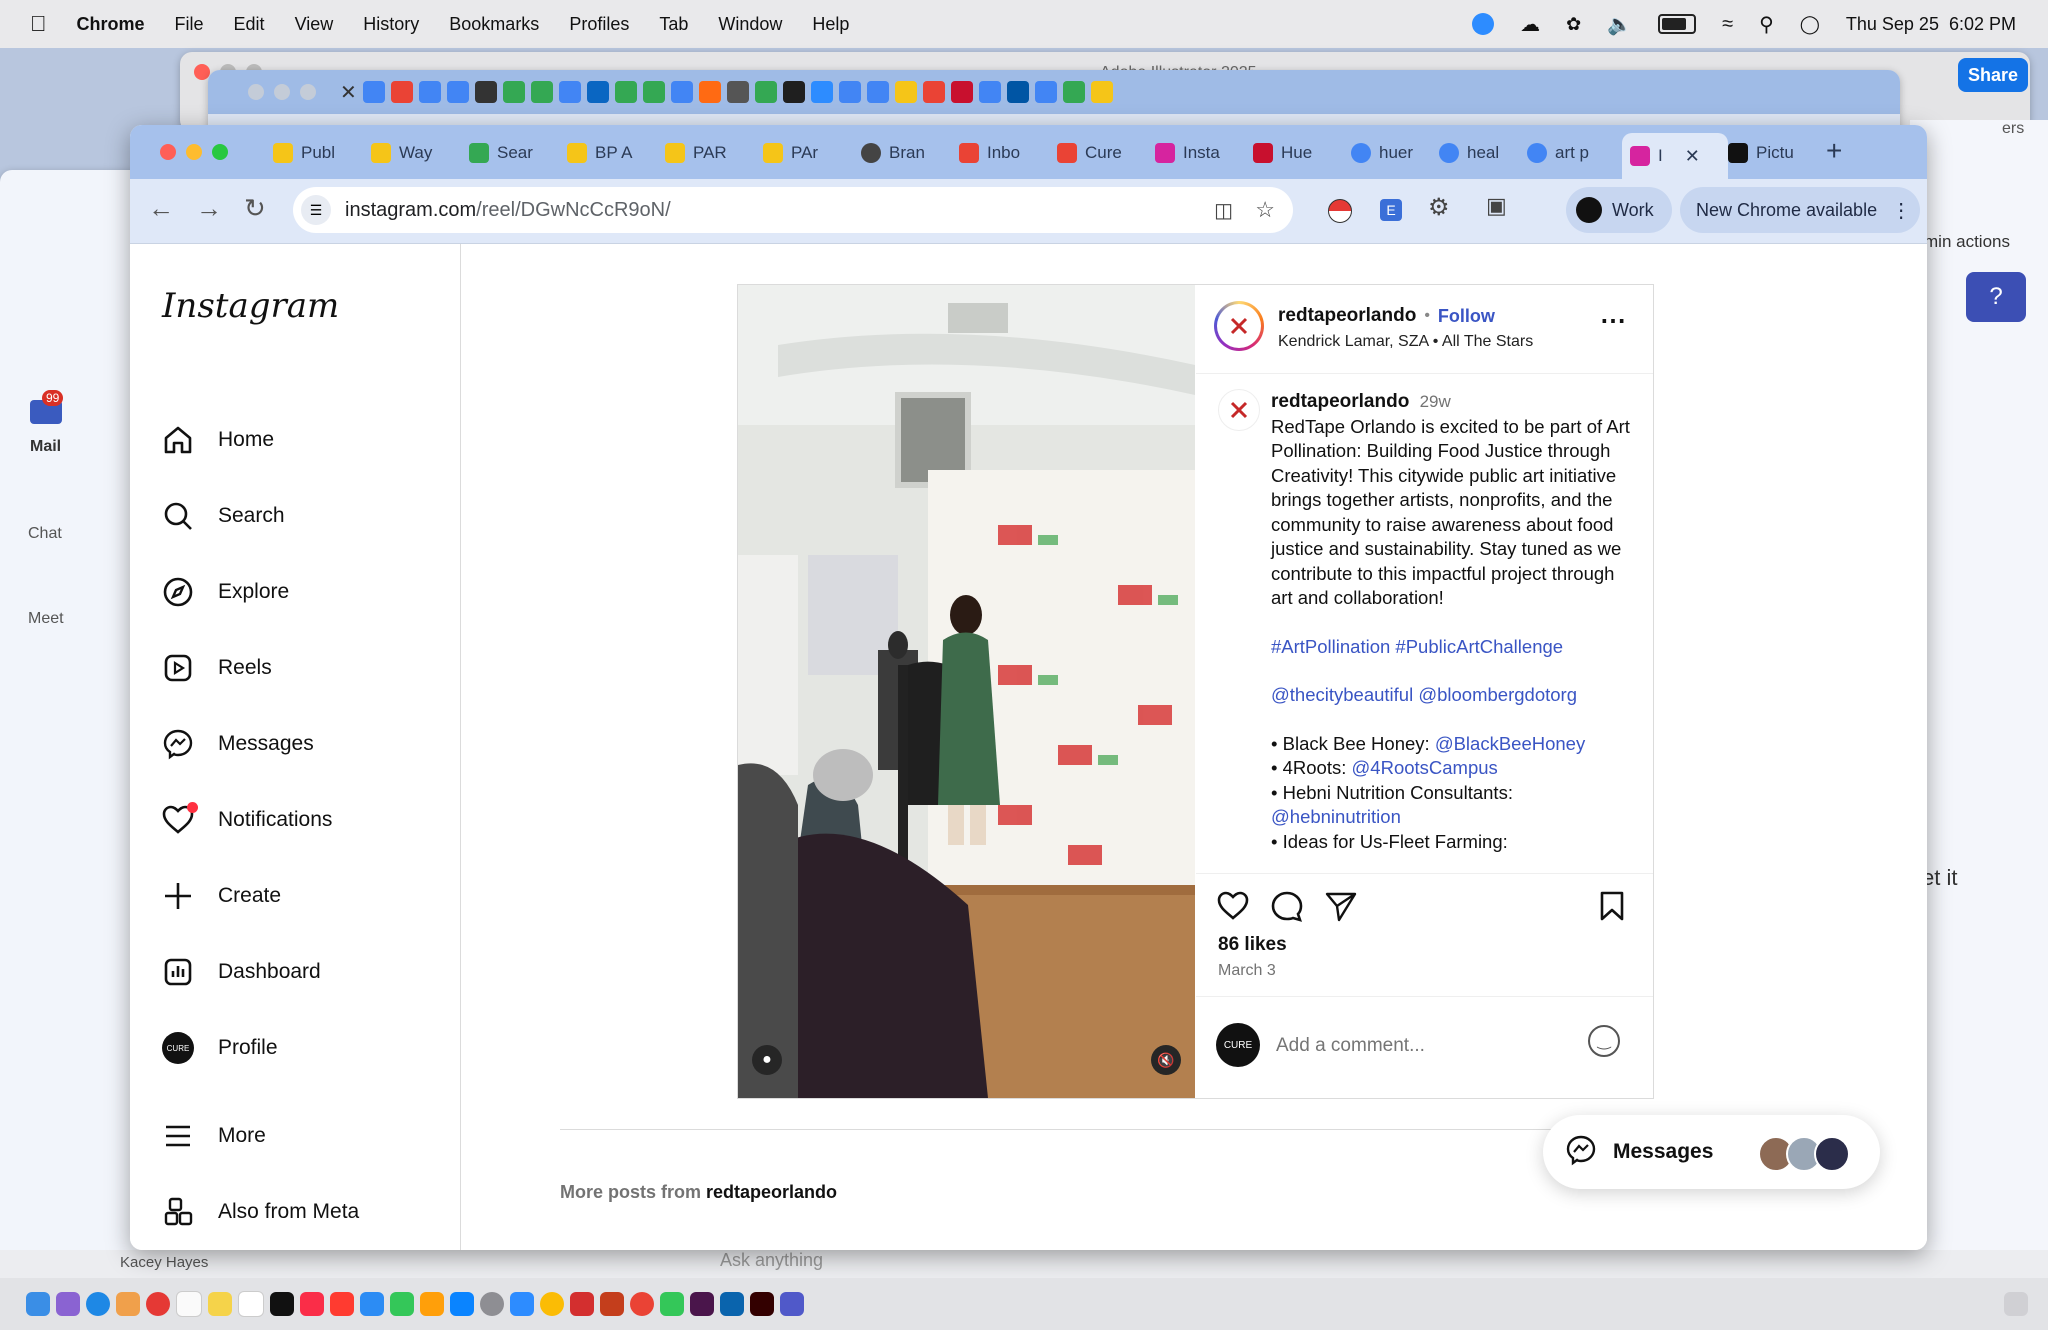  Describe the element at coordinates (1727, 24) in the screenshot. I see `wifi-icon: ≈` at that location.